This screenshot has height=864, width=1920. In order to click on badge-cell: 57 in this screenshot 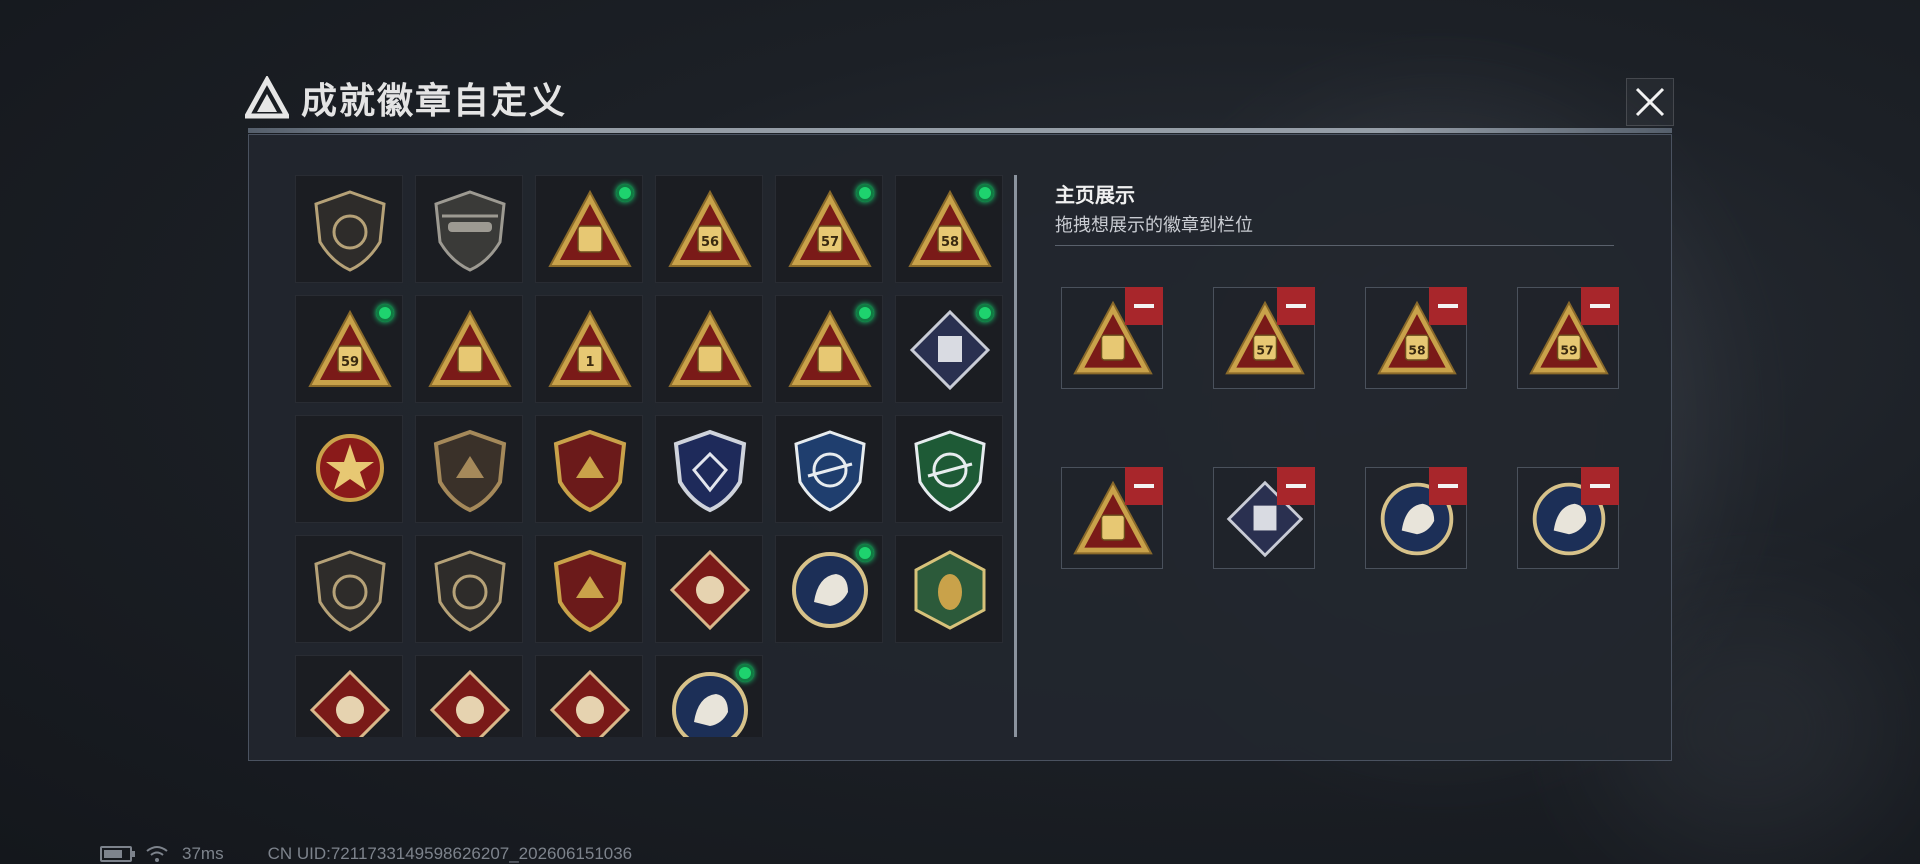, I will do `click(829, 229)`.